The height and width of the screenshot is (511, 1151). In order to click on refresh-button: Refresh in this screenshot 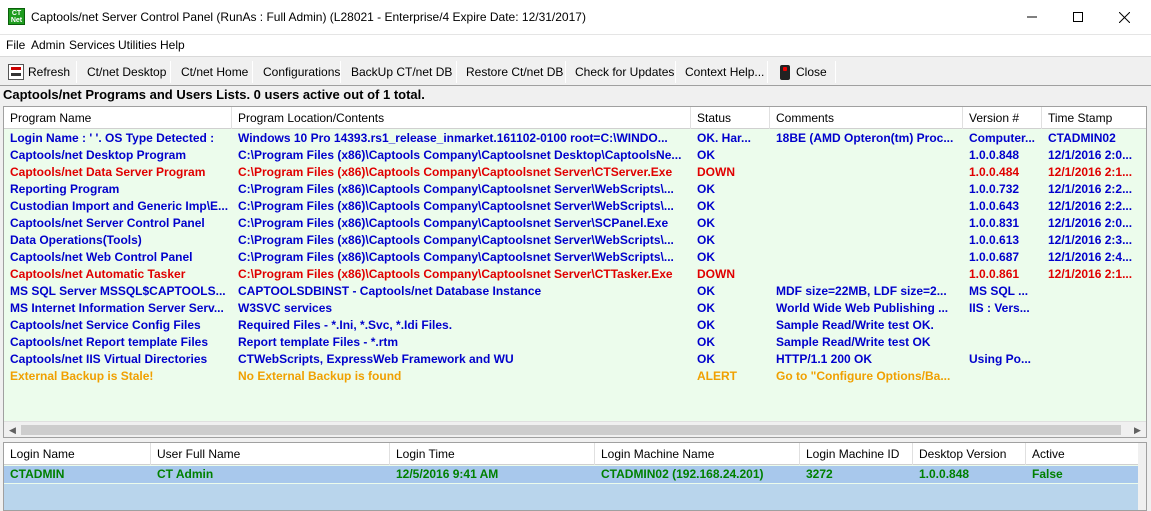, I will do `click(39, 72)`.